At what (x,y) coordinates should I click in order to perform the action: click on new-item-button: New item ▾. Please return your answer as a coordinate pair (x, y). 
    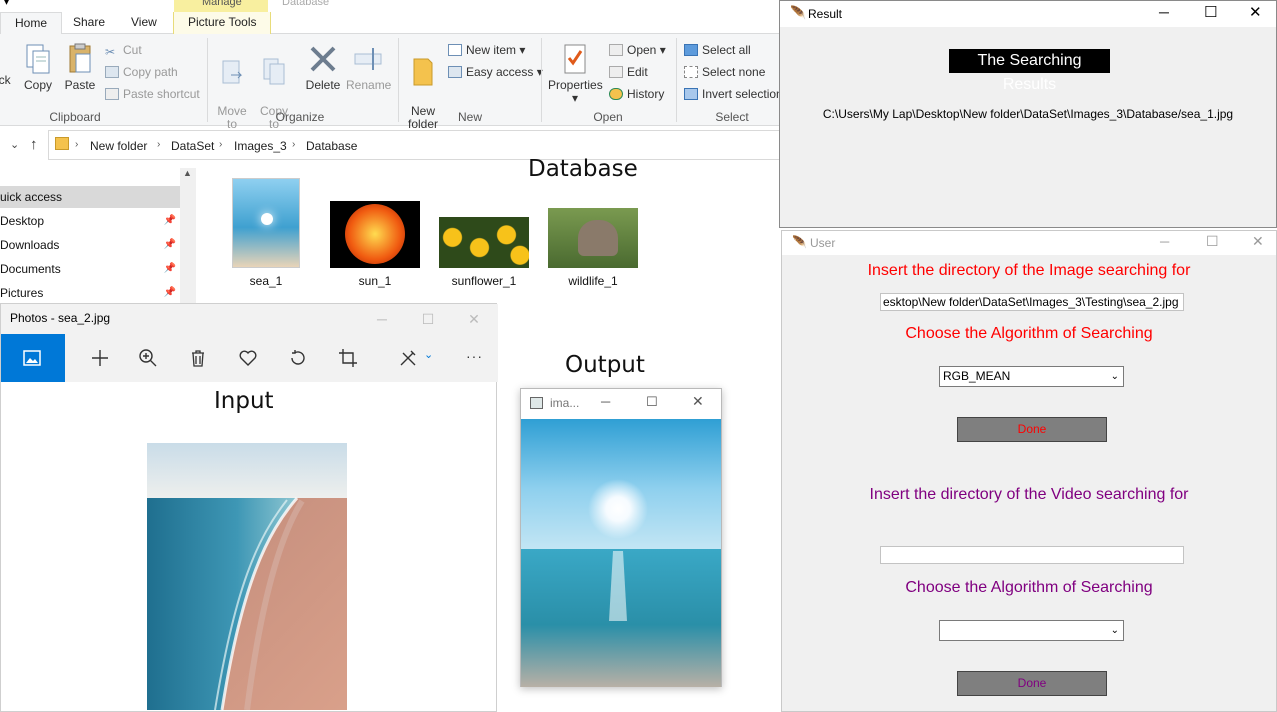
    Looking at the image, I should click on (486, 50).